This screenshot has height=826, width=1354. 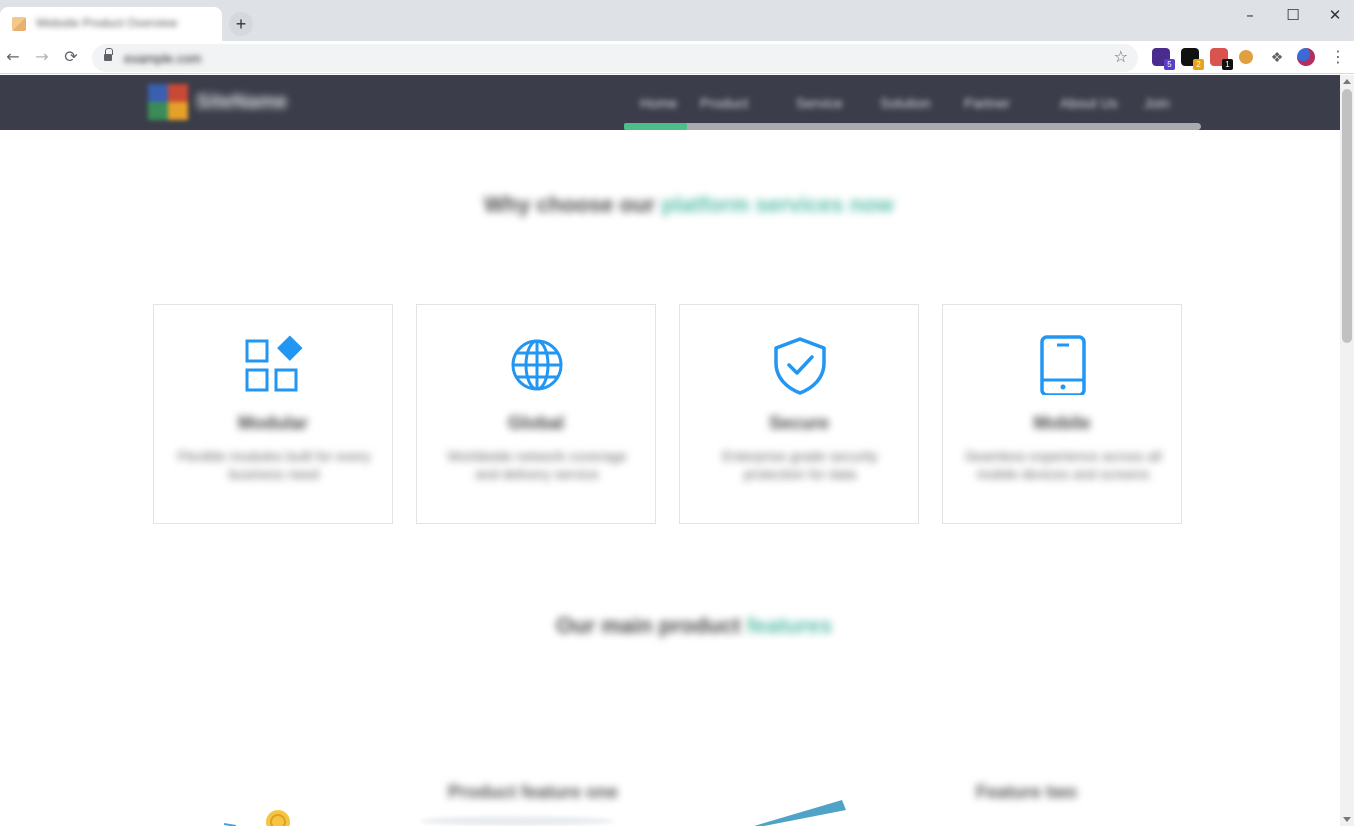 I want to click on logo-text: SiteName, so click(x=241, y=102).